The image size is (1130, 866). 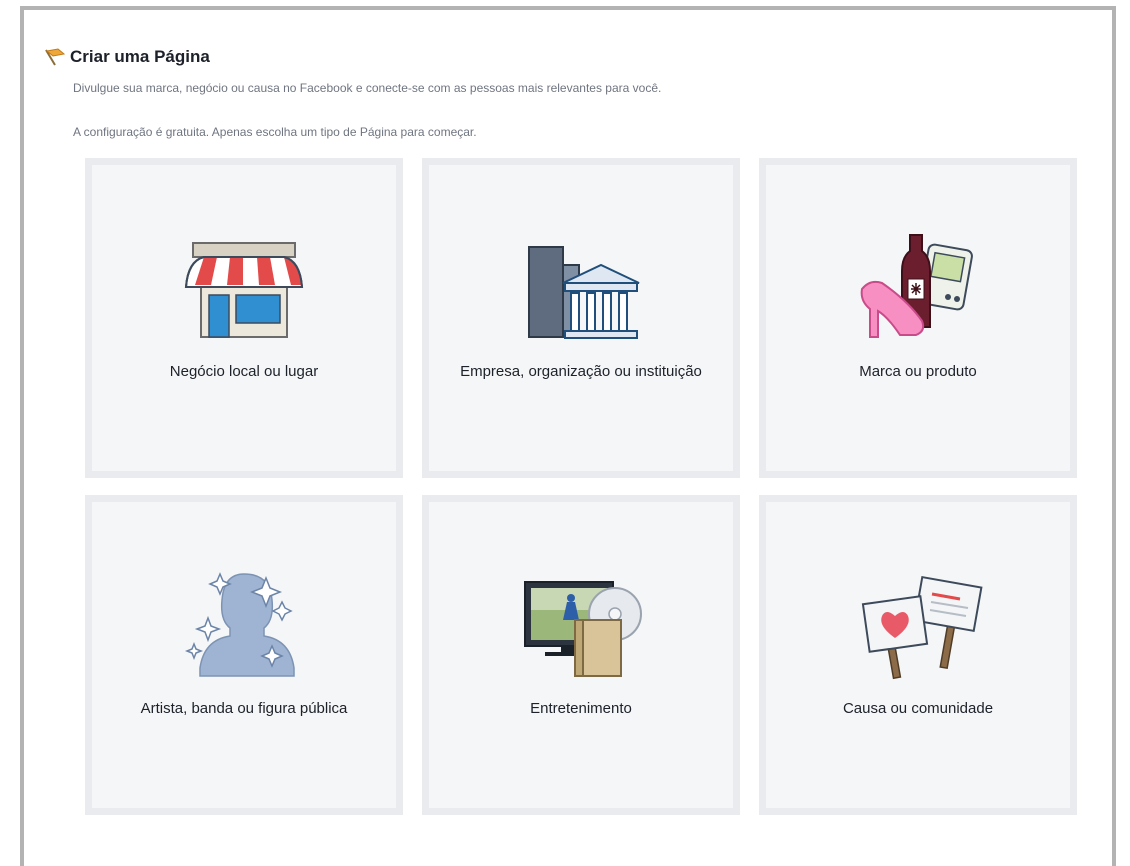 What do you see at coordinates (584, 292) in the screenshot?
I see `buildings-icon` at bounding box center [584, 292].